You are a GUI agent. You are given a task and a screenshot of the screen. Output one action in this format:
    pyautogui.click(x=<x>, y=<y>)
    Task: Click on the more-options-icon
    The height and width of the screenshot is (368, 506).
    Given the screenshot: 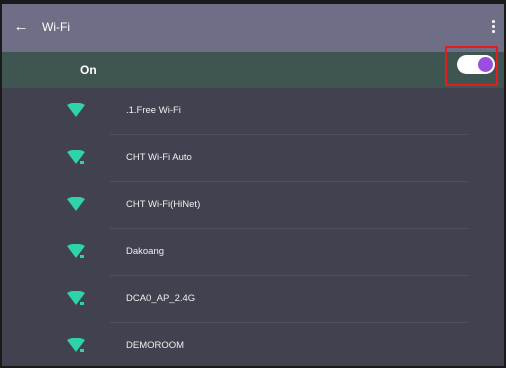 What is the action you would take?
    pyautogui.click(x=493, y=28)
    